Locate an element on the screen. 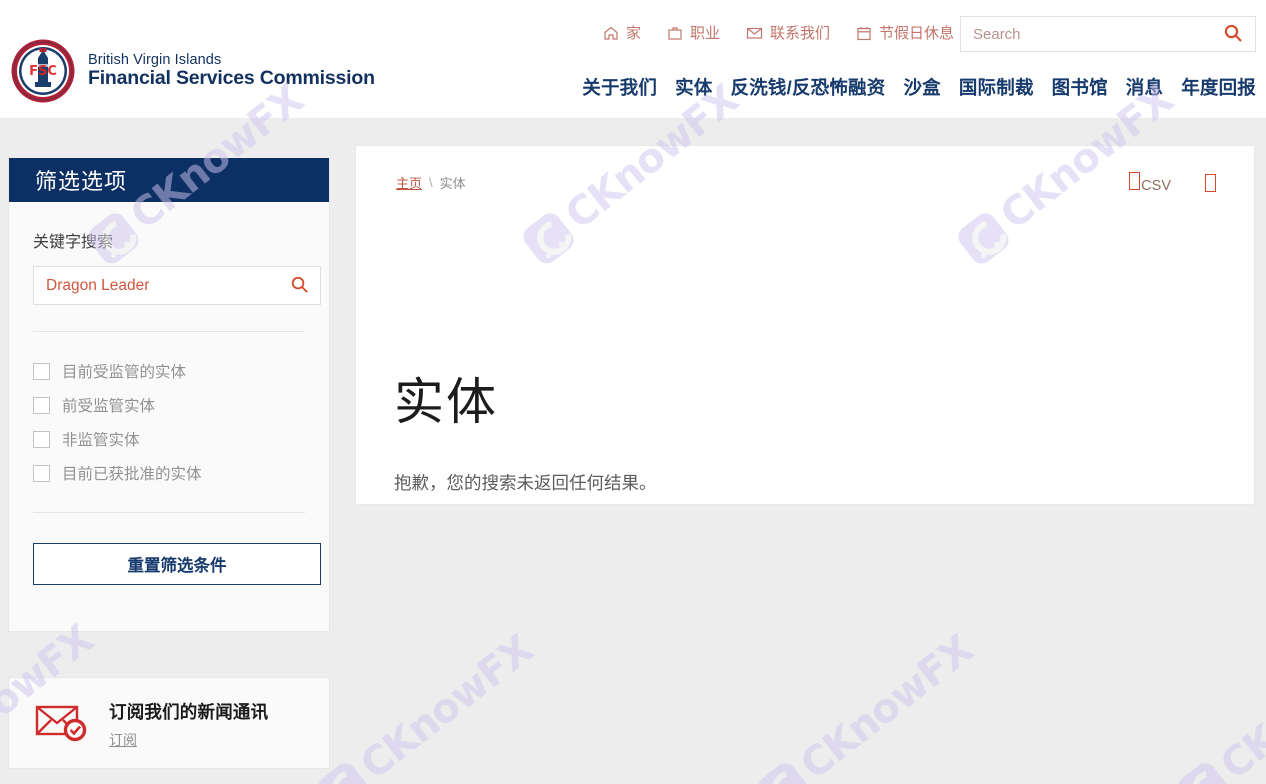 The height and width of the screenshot is (784, 1266). export-csv-button: CSV is located at coordinates (1150, 183).